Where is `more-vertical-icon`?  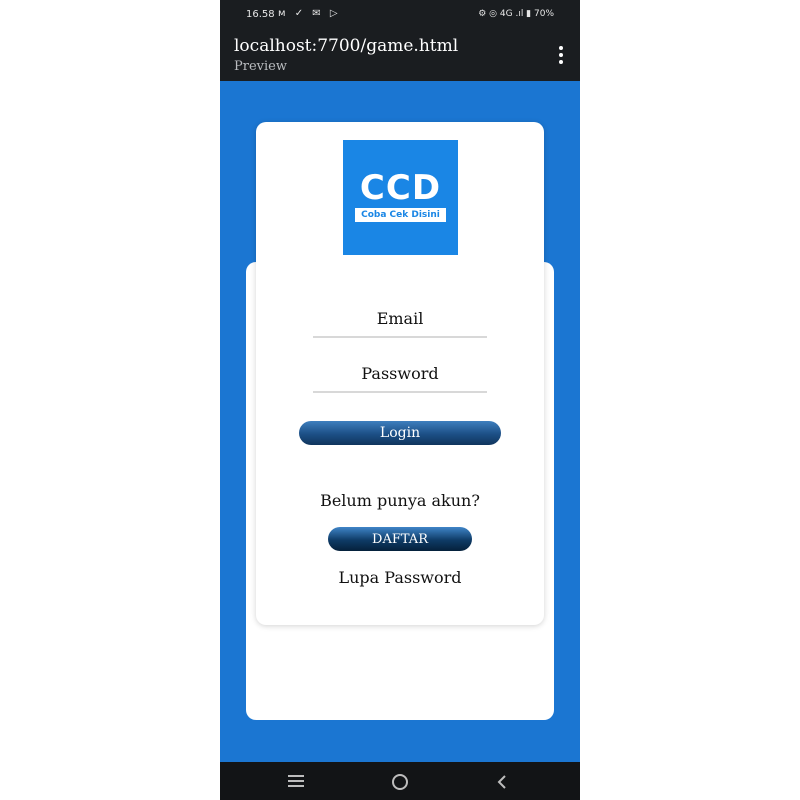 more-vertical-icon is located at coordinates (561, 56).